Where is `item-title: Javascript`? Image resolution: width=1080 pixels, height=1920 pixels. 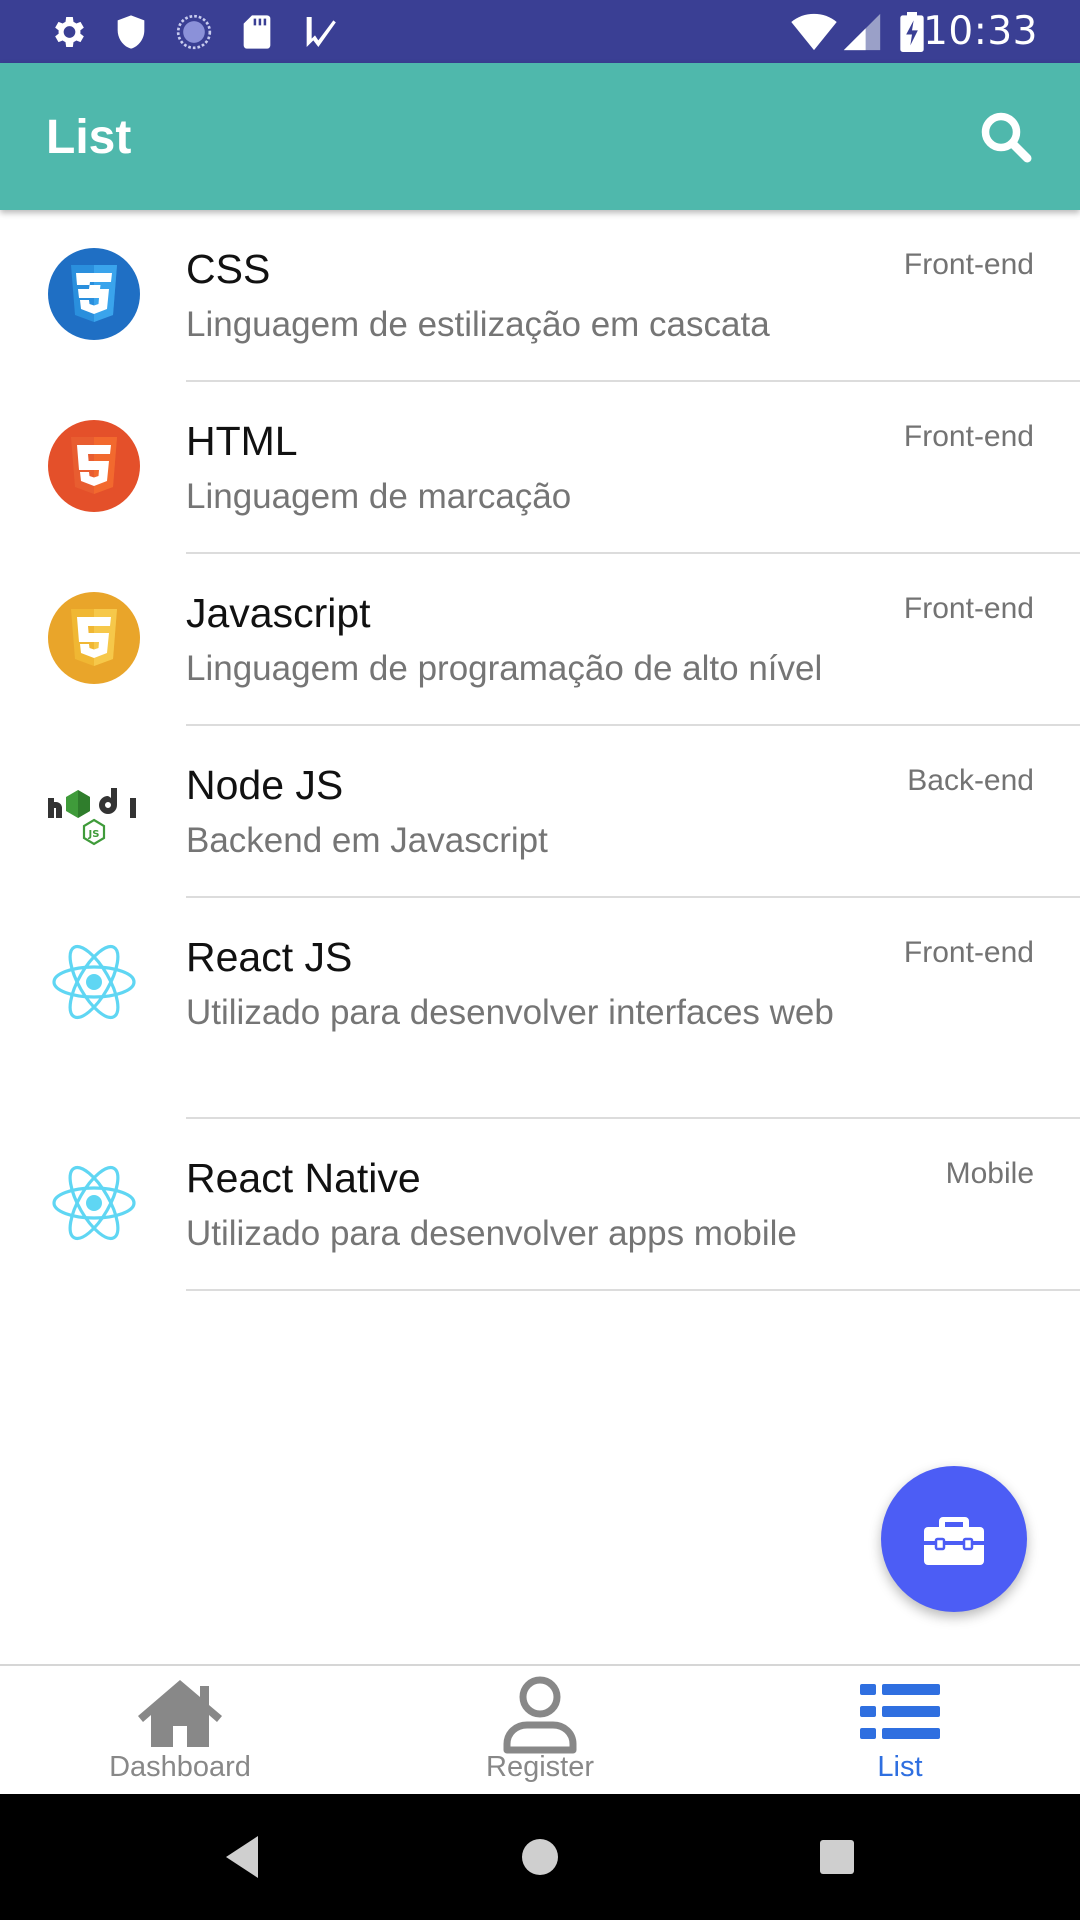
item-title: Javascript is located at coordinates (278, 613).